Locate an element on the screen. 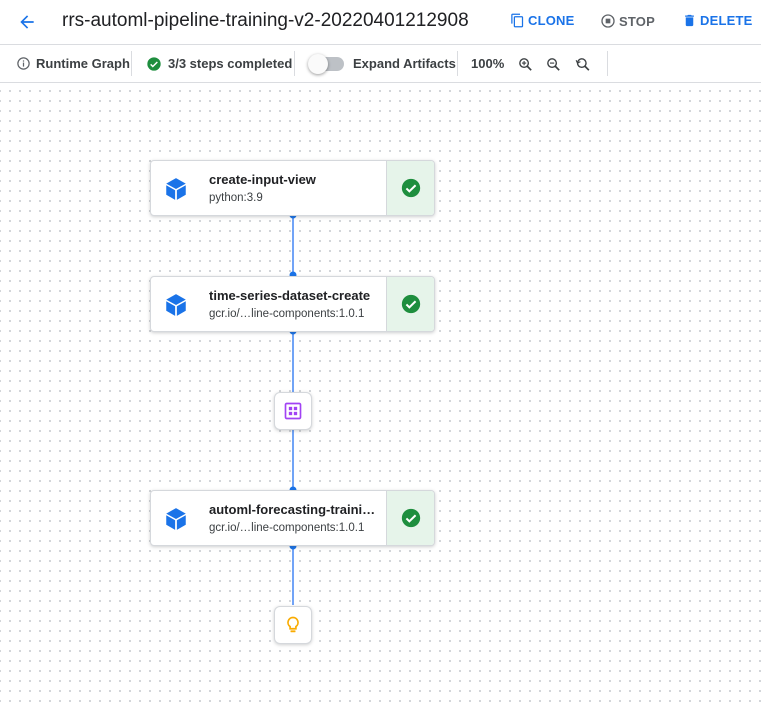 Image resolution: width=761 pixels, height=705 pixels. node-image: python:3.9 is located at coordinates (236, 198).